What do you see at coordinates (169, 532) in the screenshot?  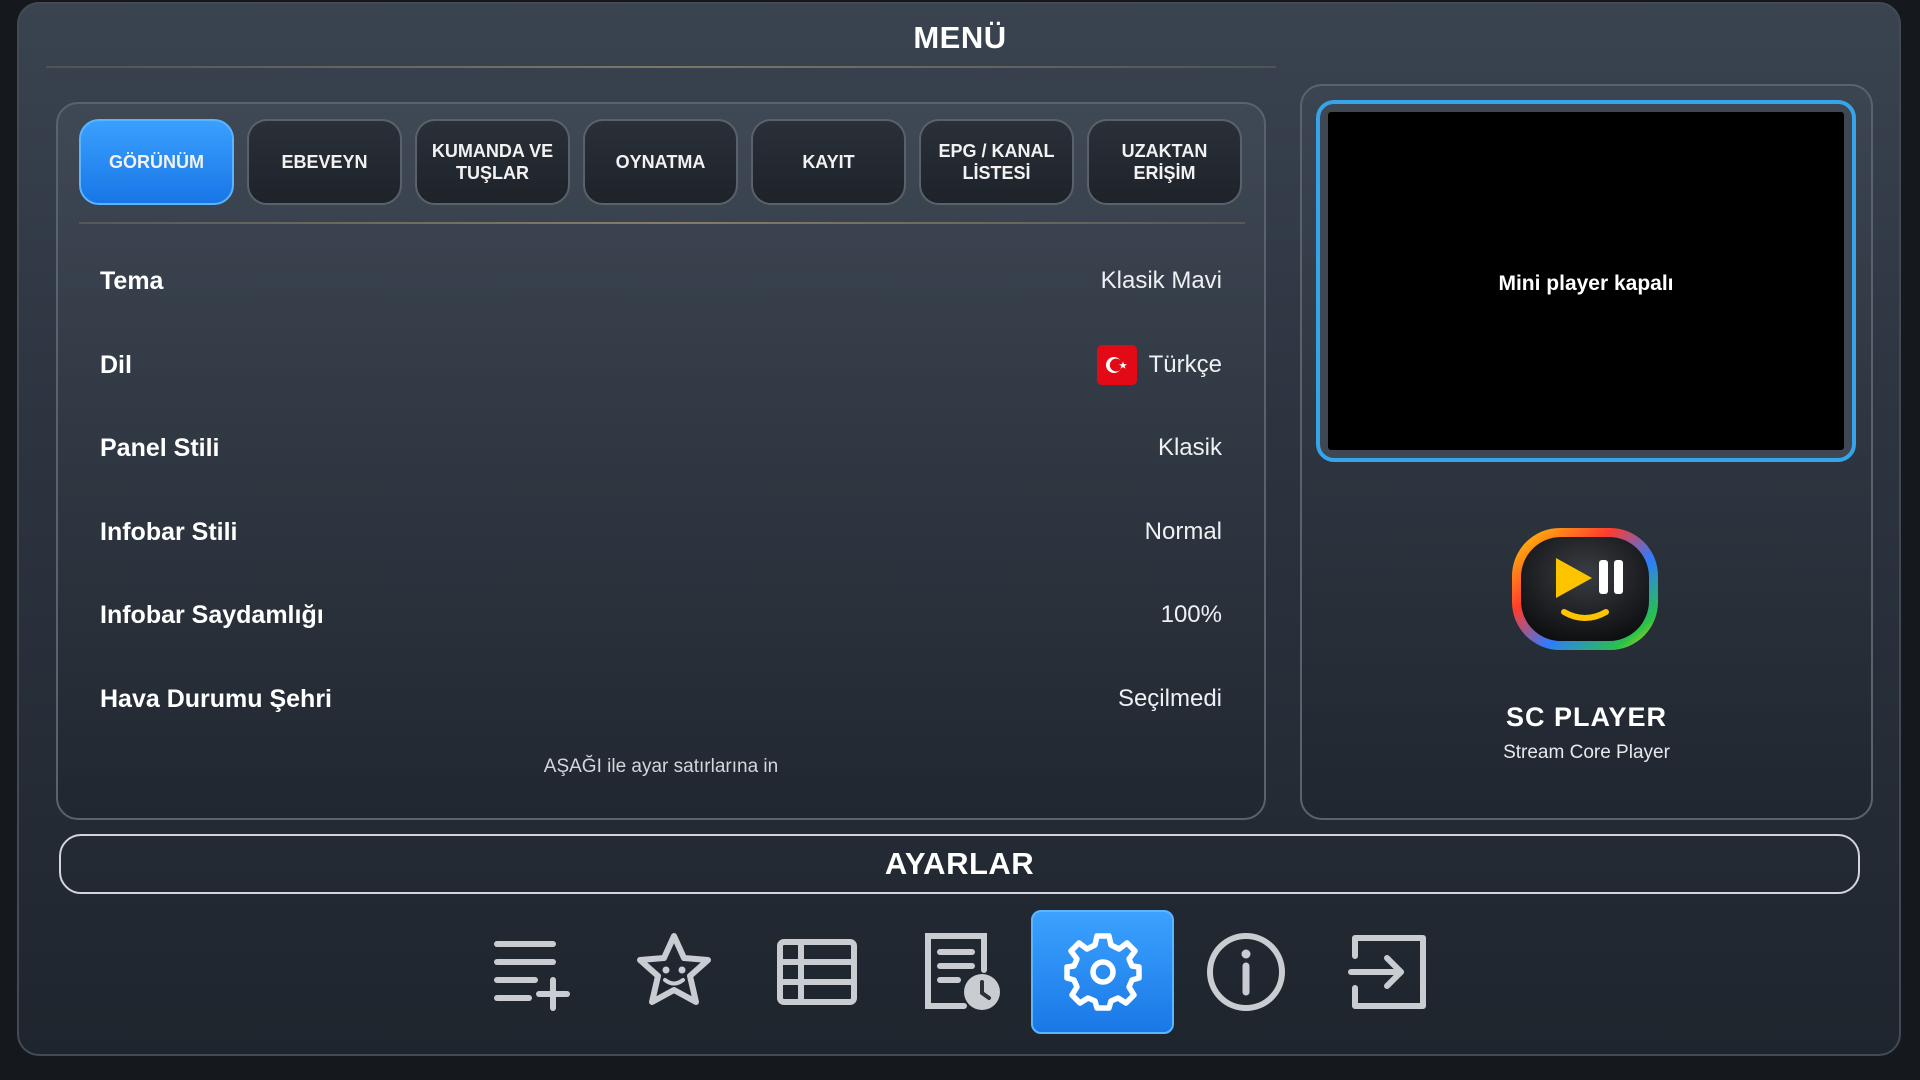 I see `setting-label: Infobar Stili` at bounding box center [169, 532].